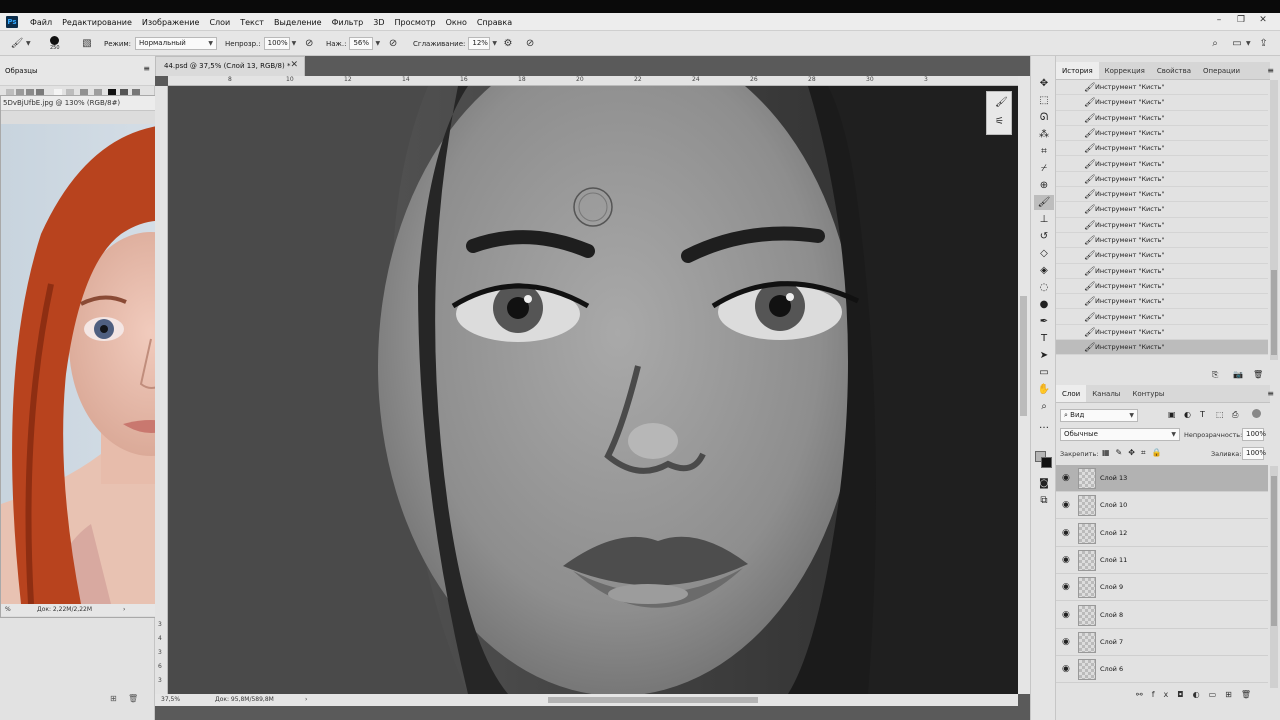  I want to click on paint-bucket-tool-icon: ◈, so click(1044, 270).